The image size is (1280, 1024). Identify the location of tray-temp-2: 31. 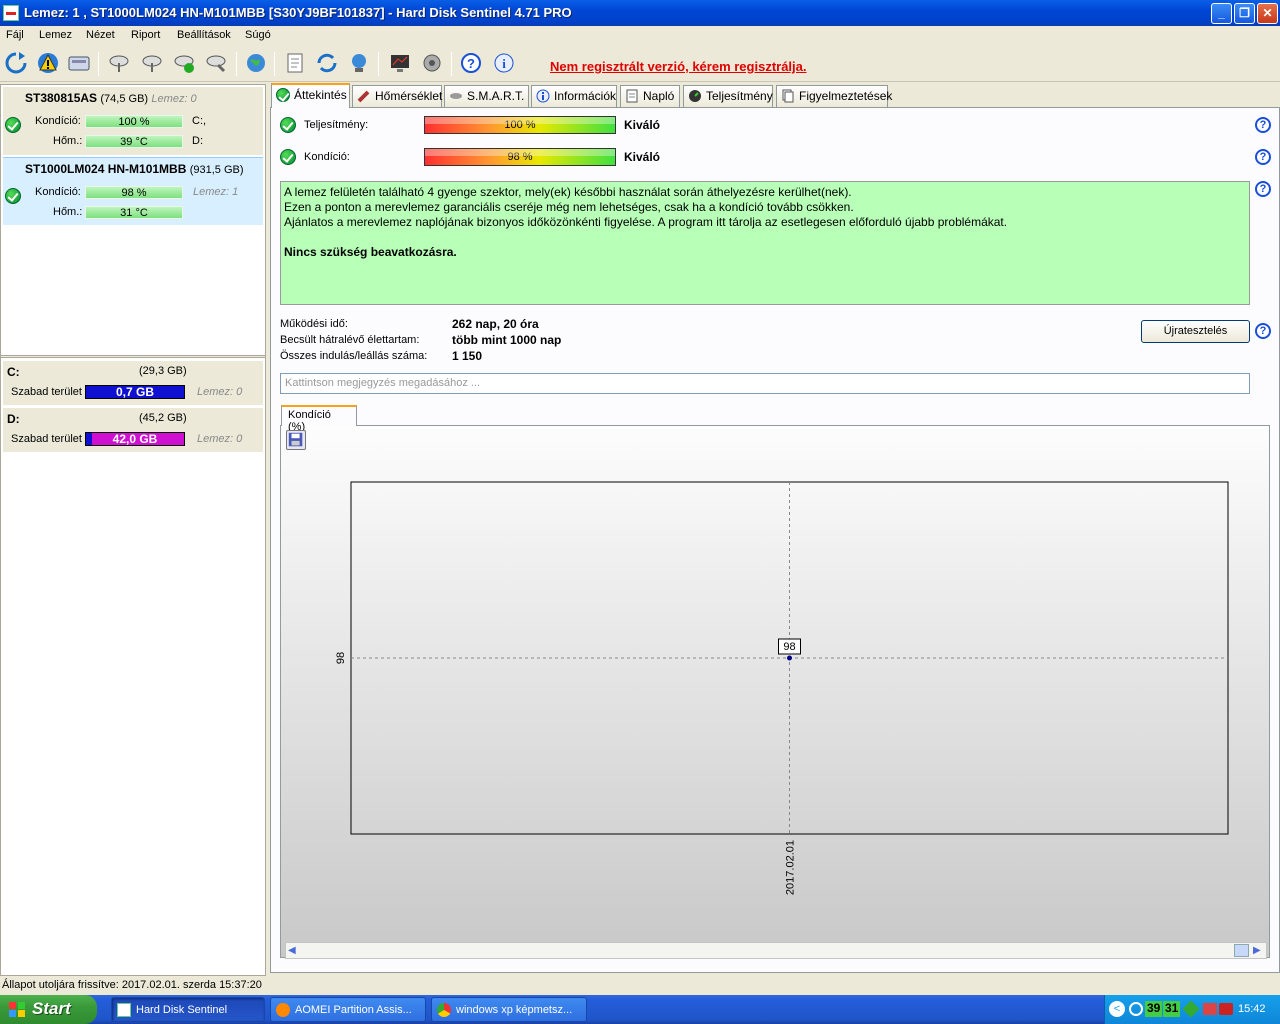
(1172, 1009).